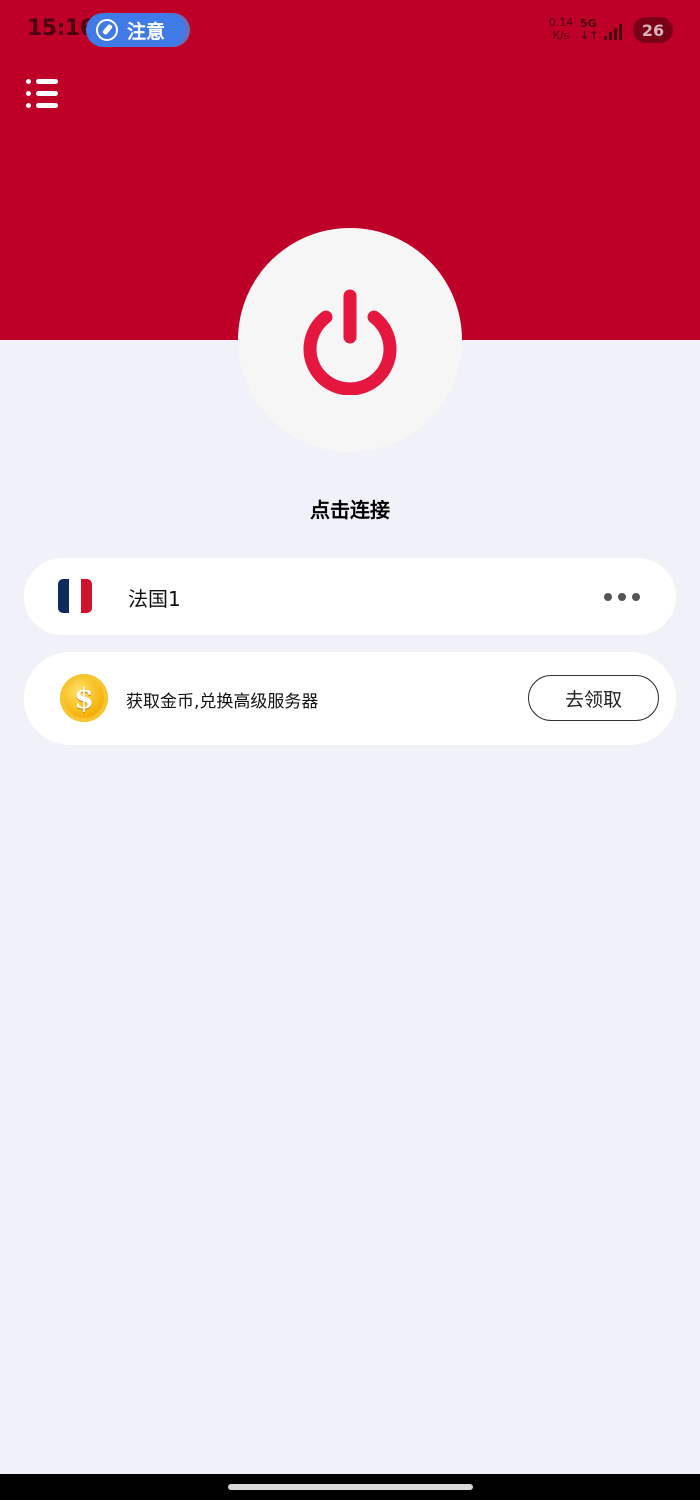 The width and height of the screenshot is (700, 1500). I want to click on server-selector: 法国1, so click(350, 596).